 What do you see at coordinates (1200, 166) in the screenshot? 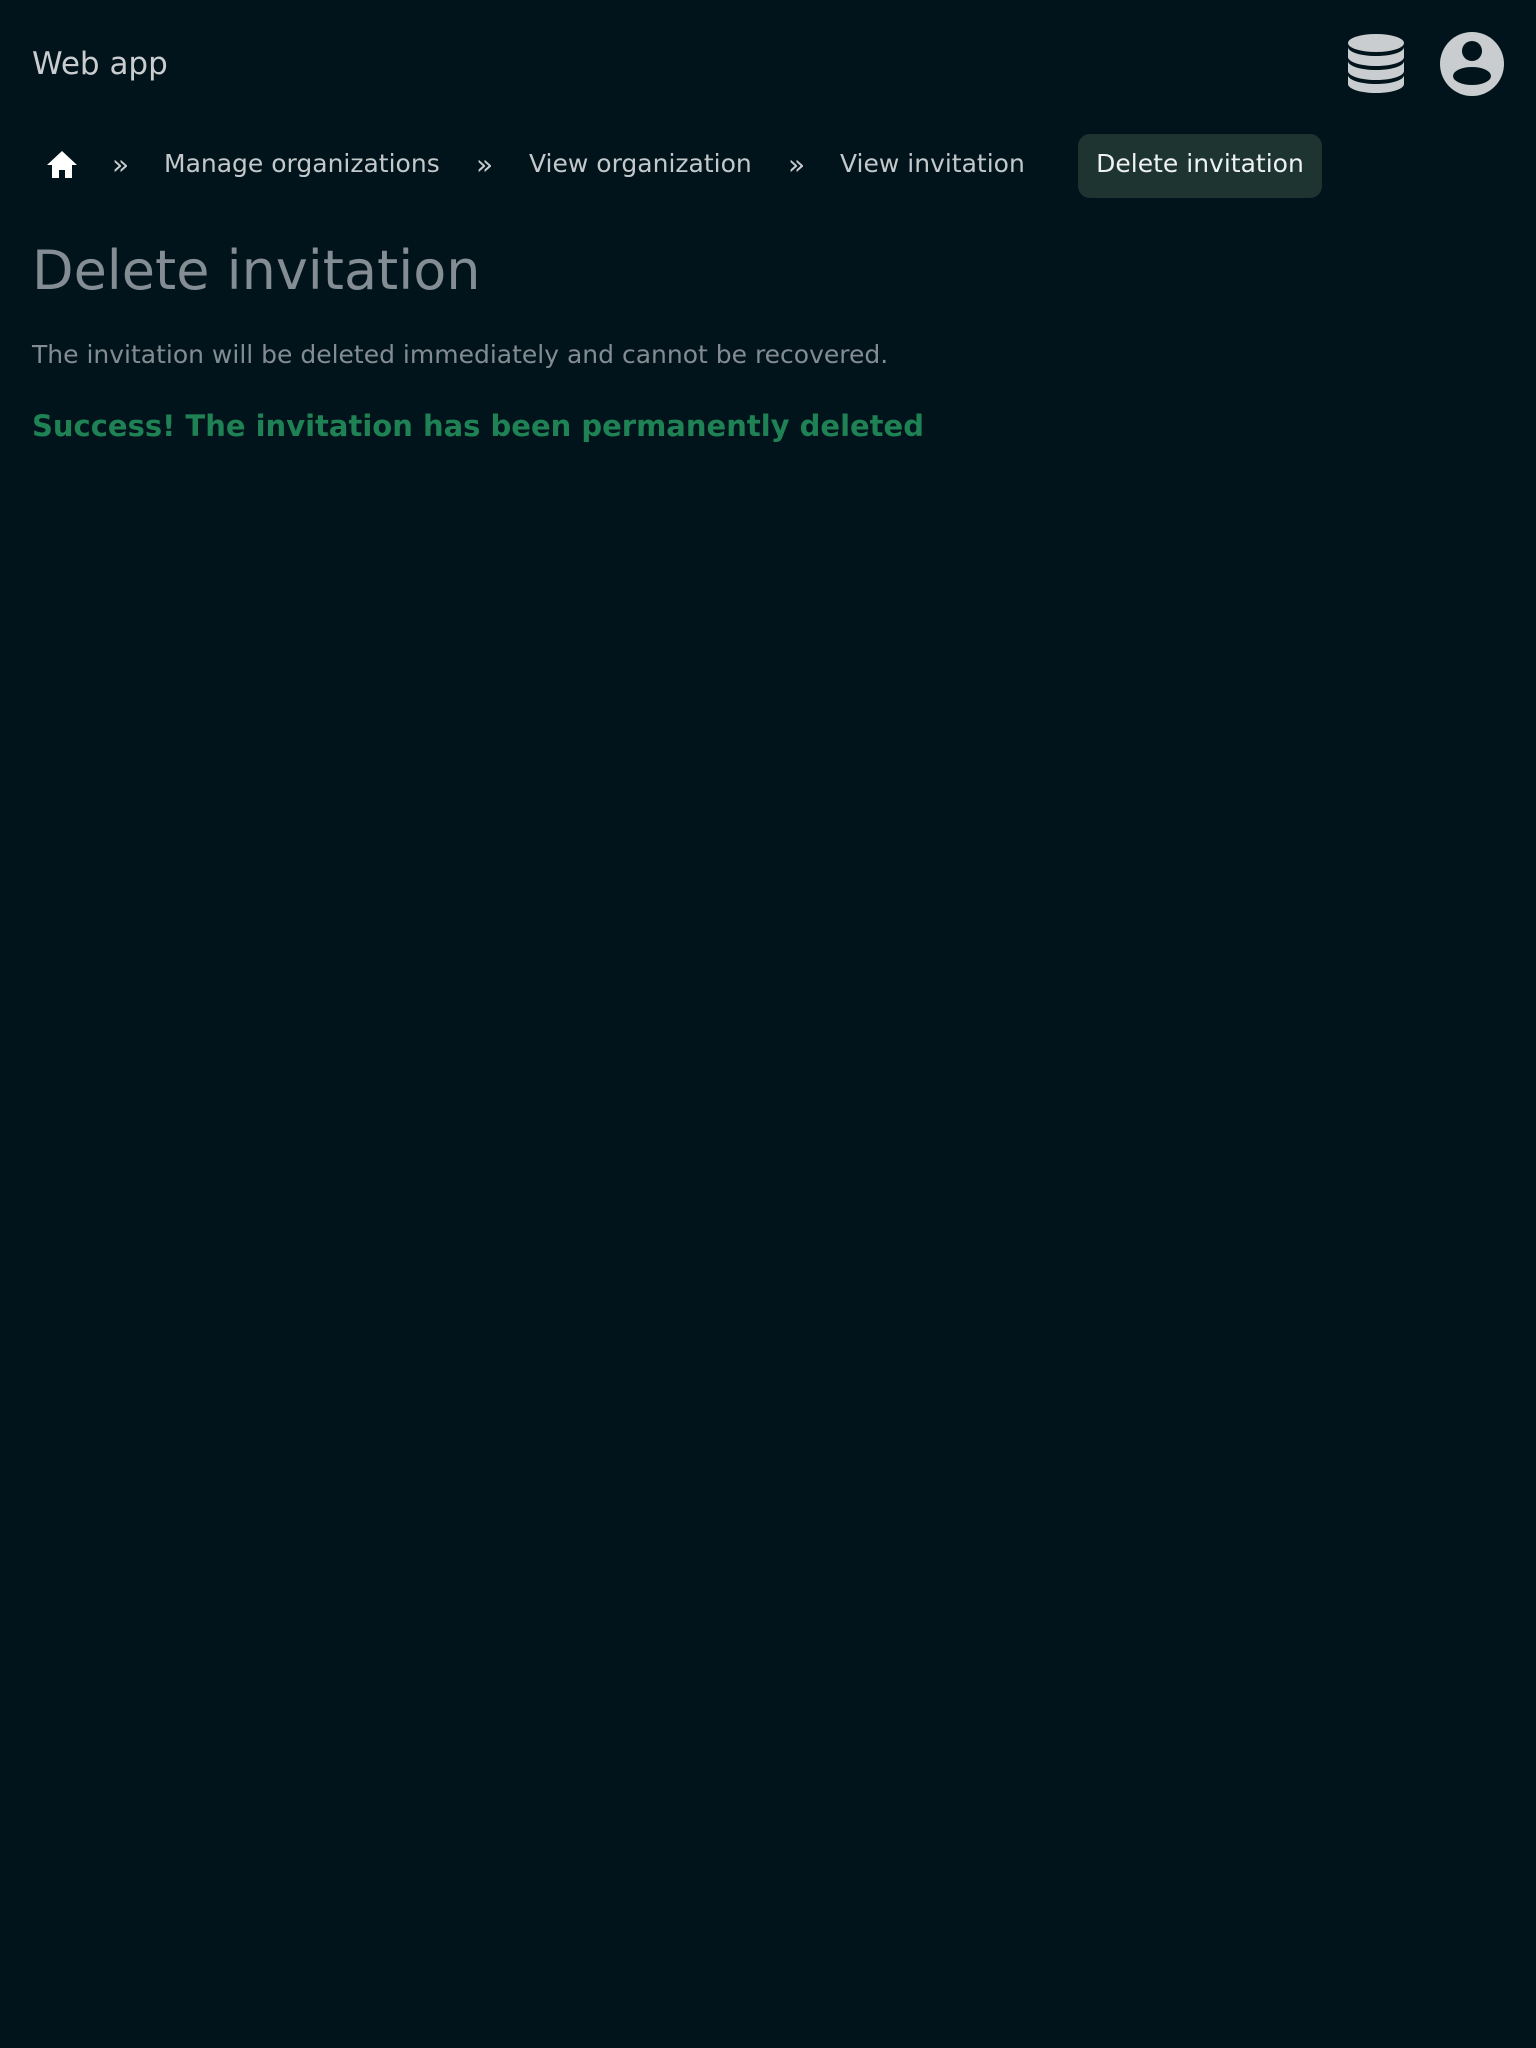
I see `breadcrumb-current-delete-invitation: Delete invitation` at bounding box center [1200, 166].